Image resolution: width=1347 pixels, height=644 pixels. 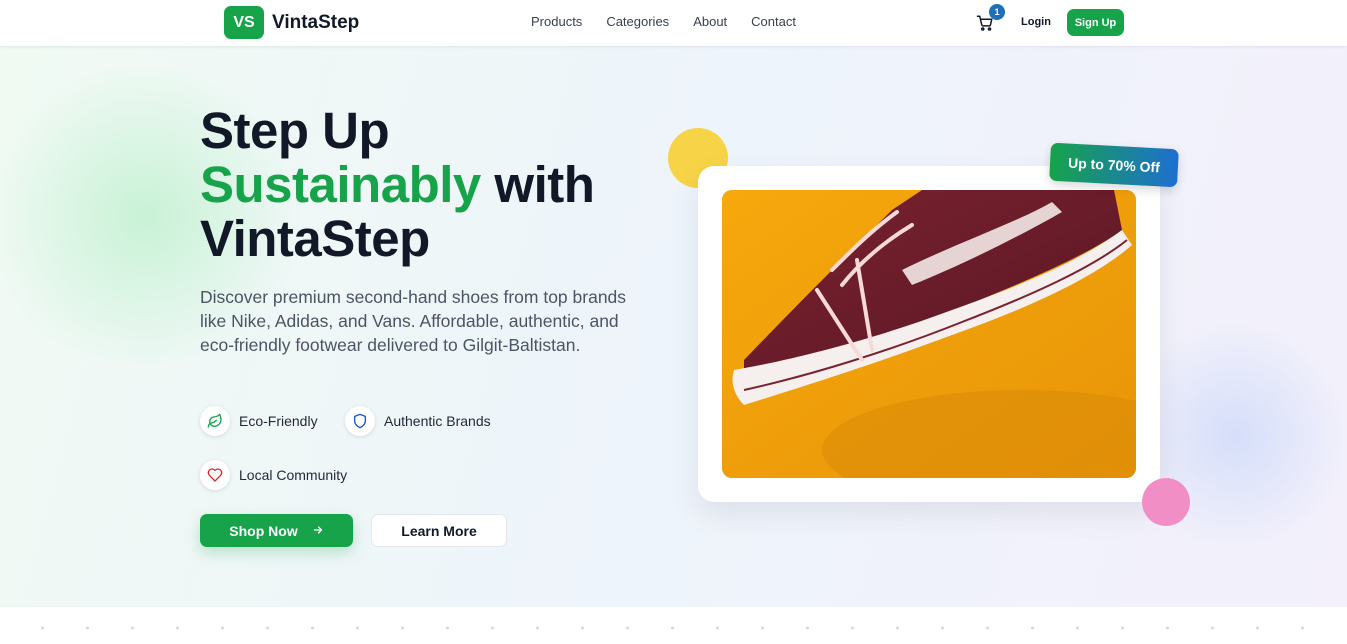 I want to click on decorative-circle-pink, so click(x=1166, y=502).